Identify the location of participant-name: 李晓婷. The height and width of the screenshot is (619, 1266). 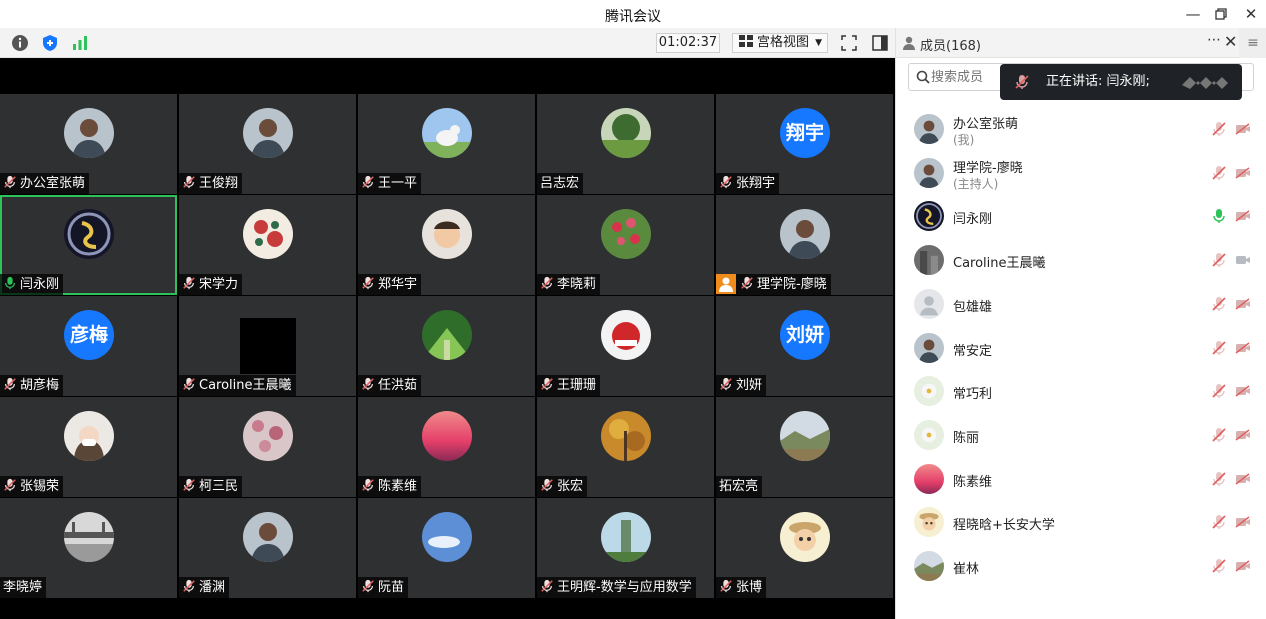
(23, 587).